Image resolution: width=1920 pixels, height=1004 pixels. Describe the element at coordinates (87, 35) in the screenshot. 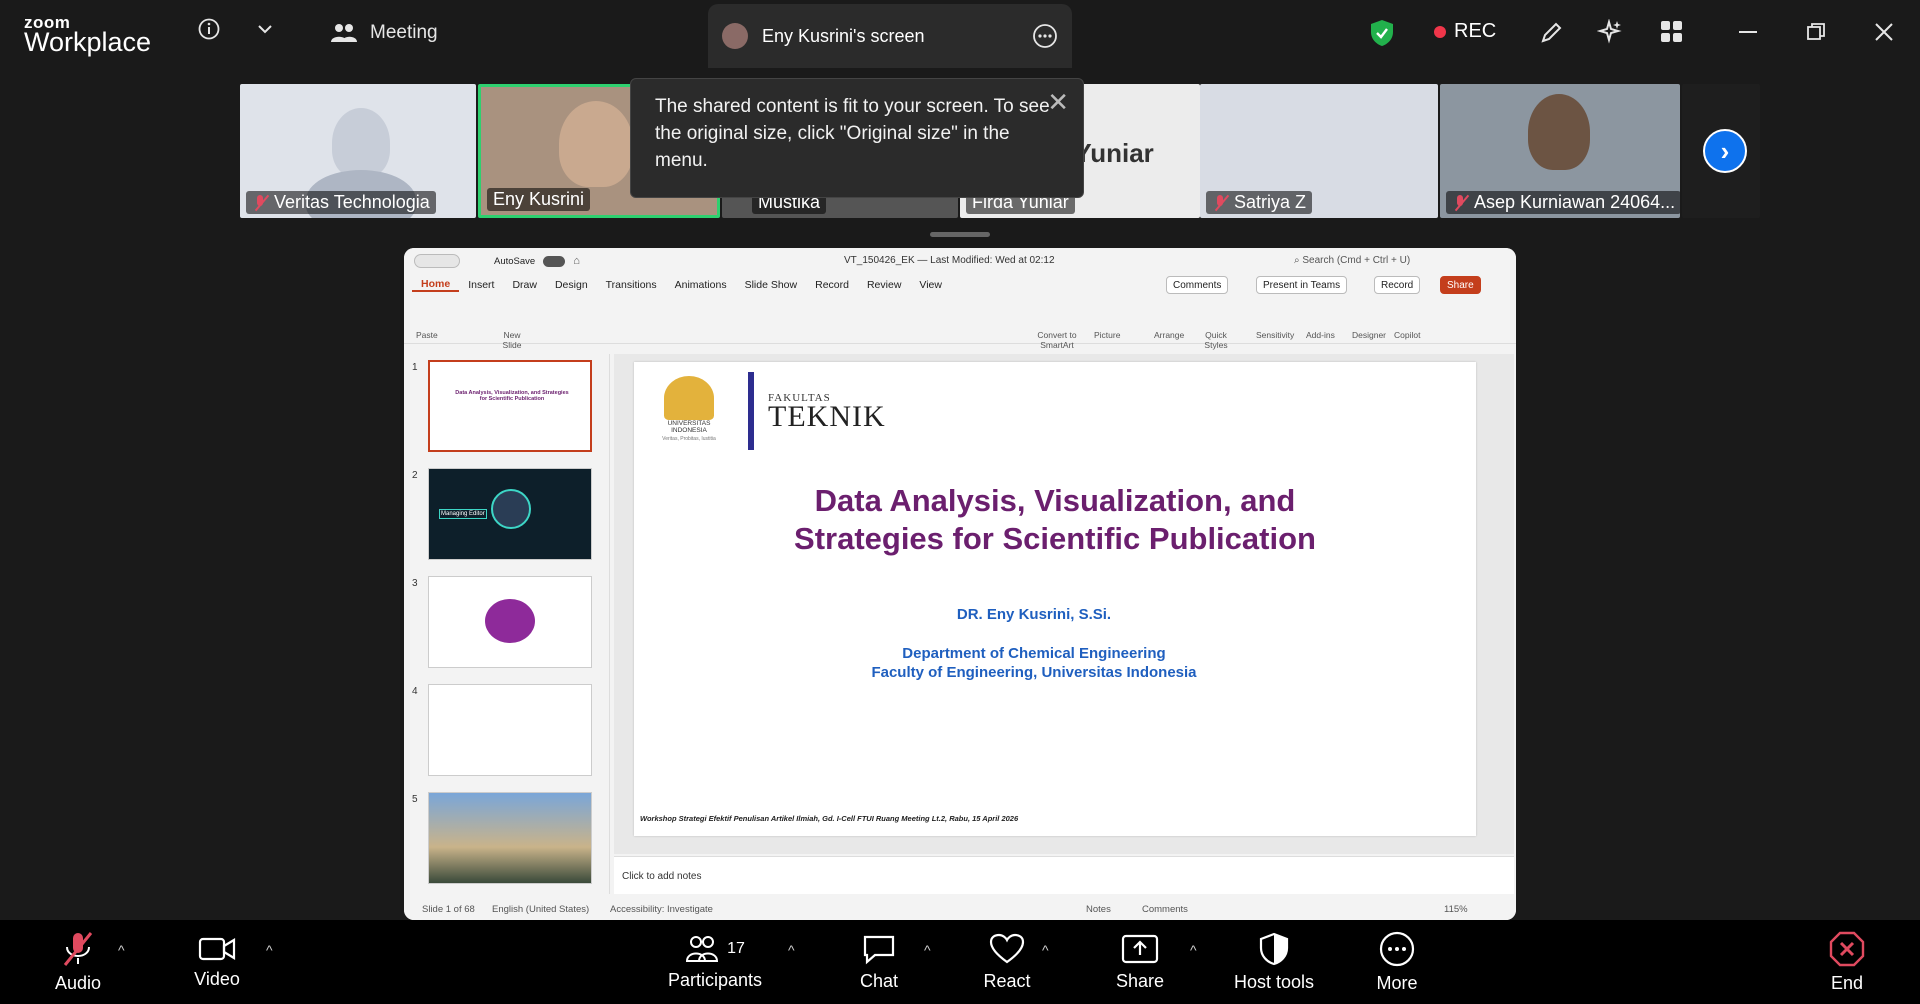

I see `zoom-logo: zoom Workplace` at that location.